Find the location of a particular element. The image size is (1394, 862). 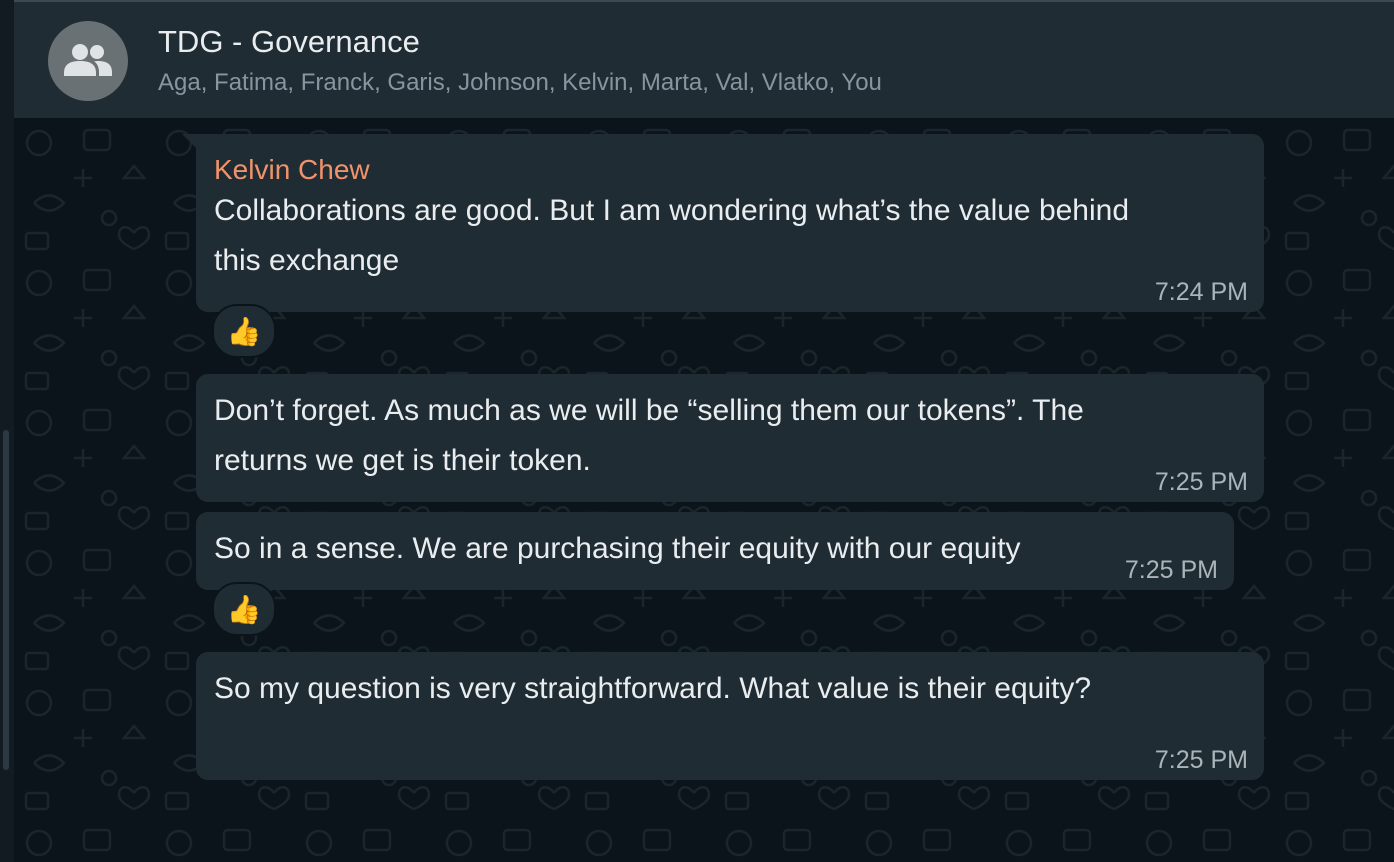

scrollbar-thumb is located at coordinates (6, 600).